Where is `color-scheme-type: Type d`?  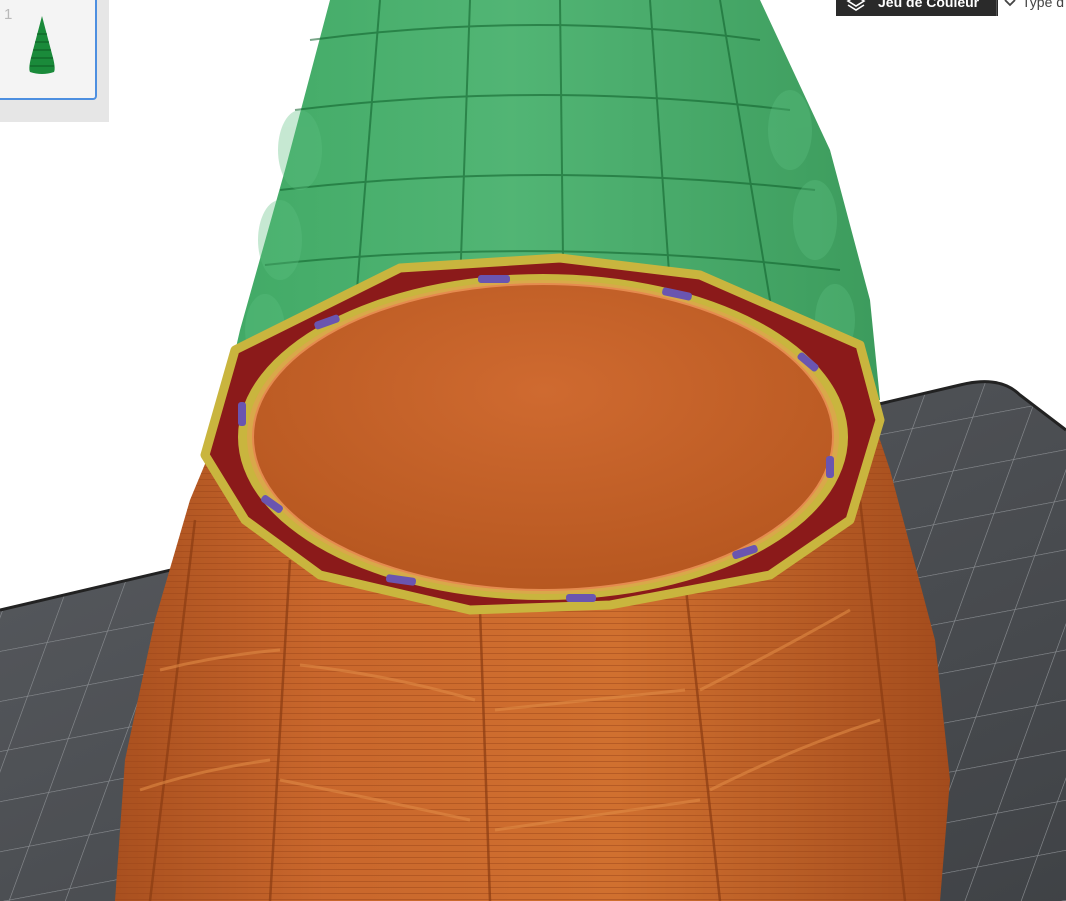
color-scheme-type: Type d is located at coordinates (1043, 5).